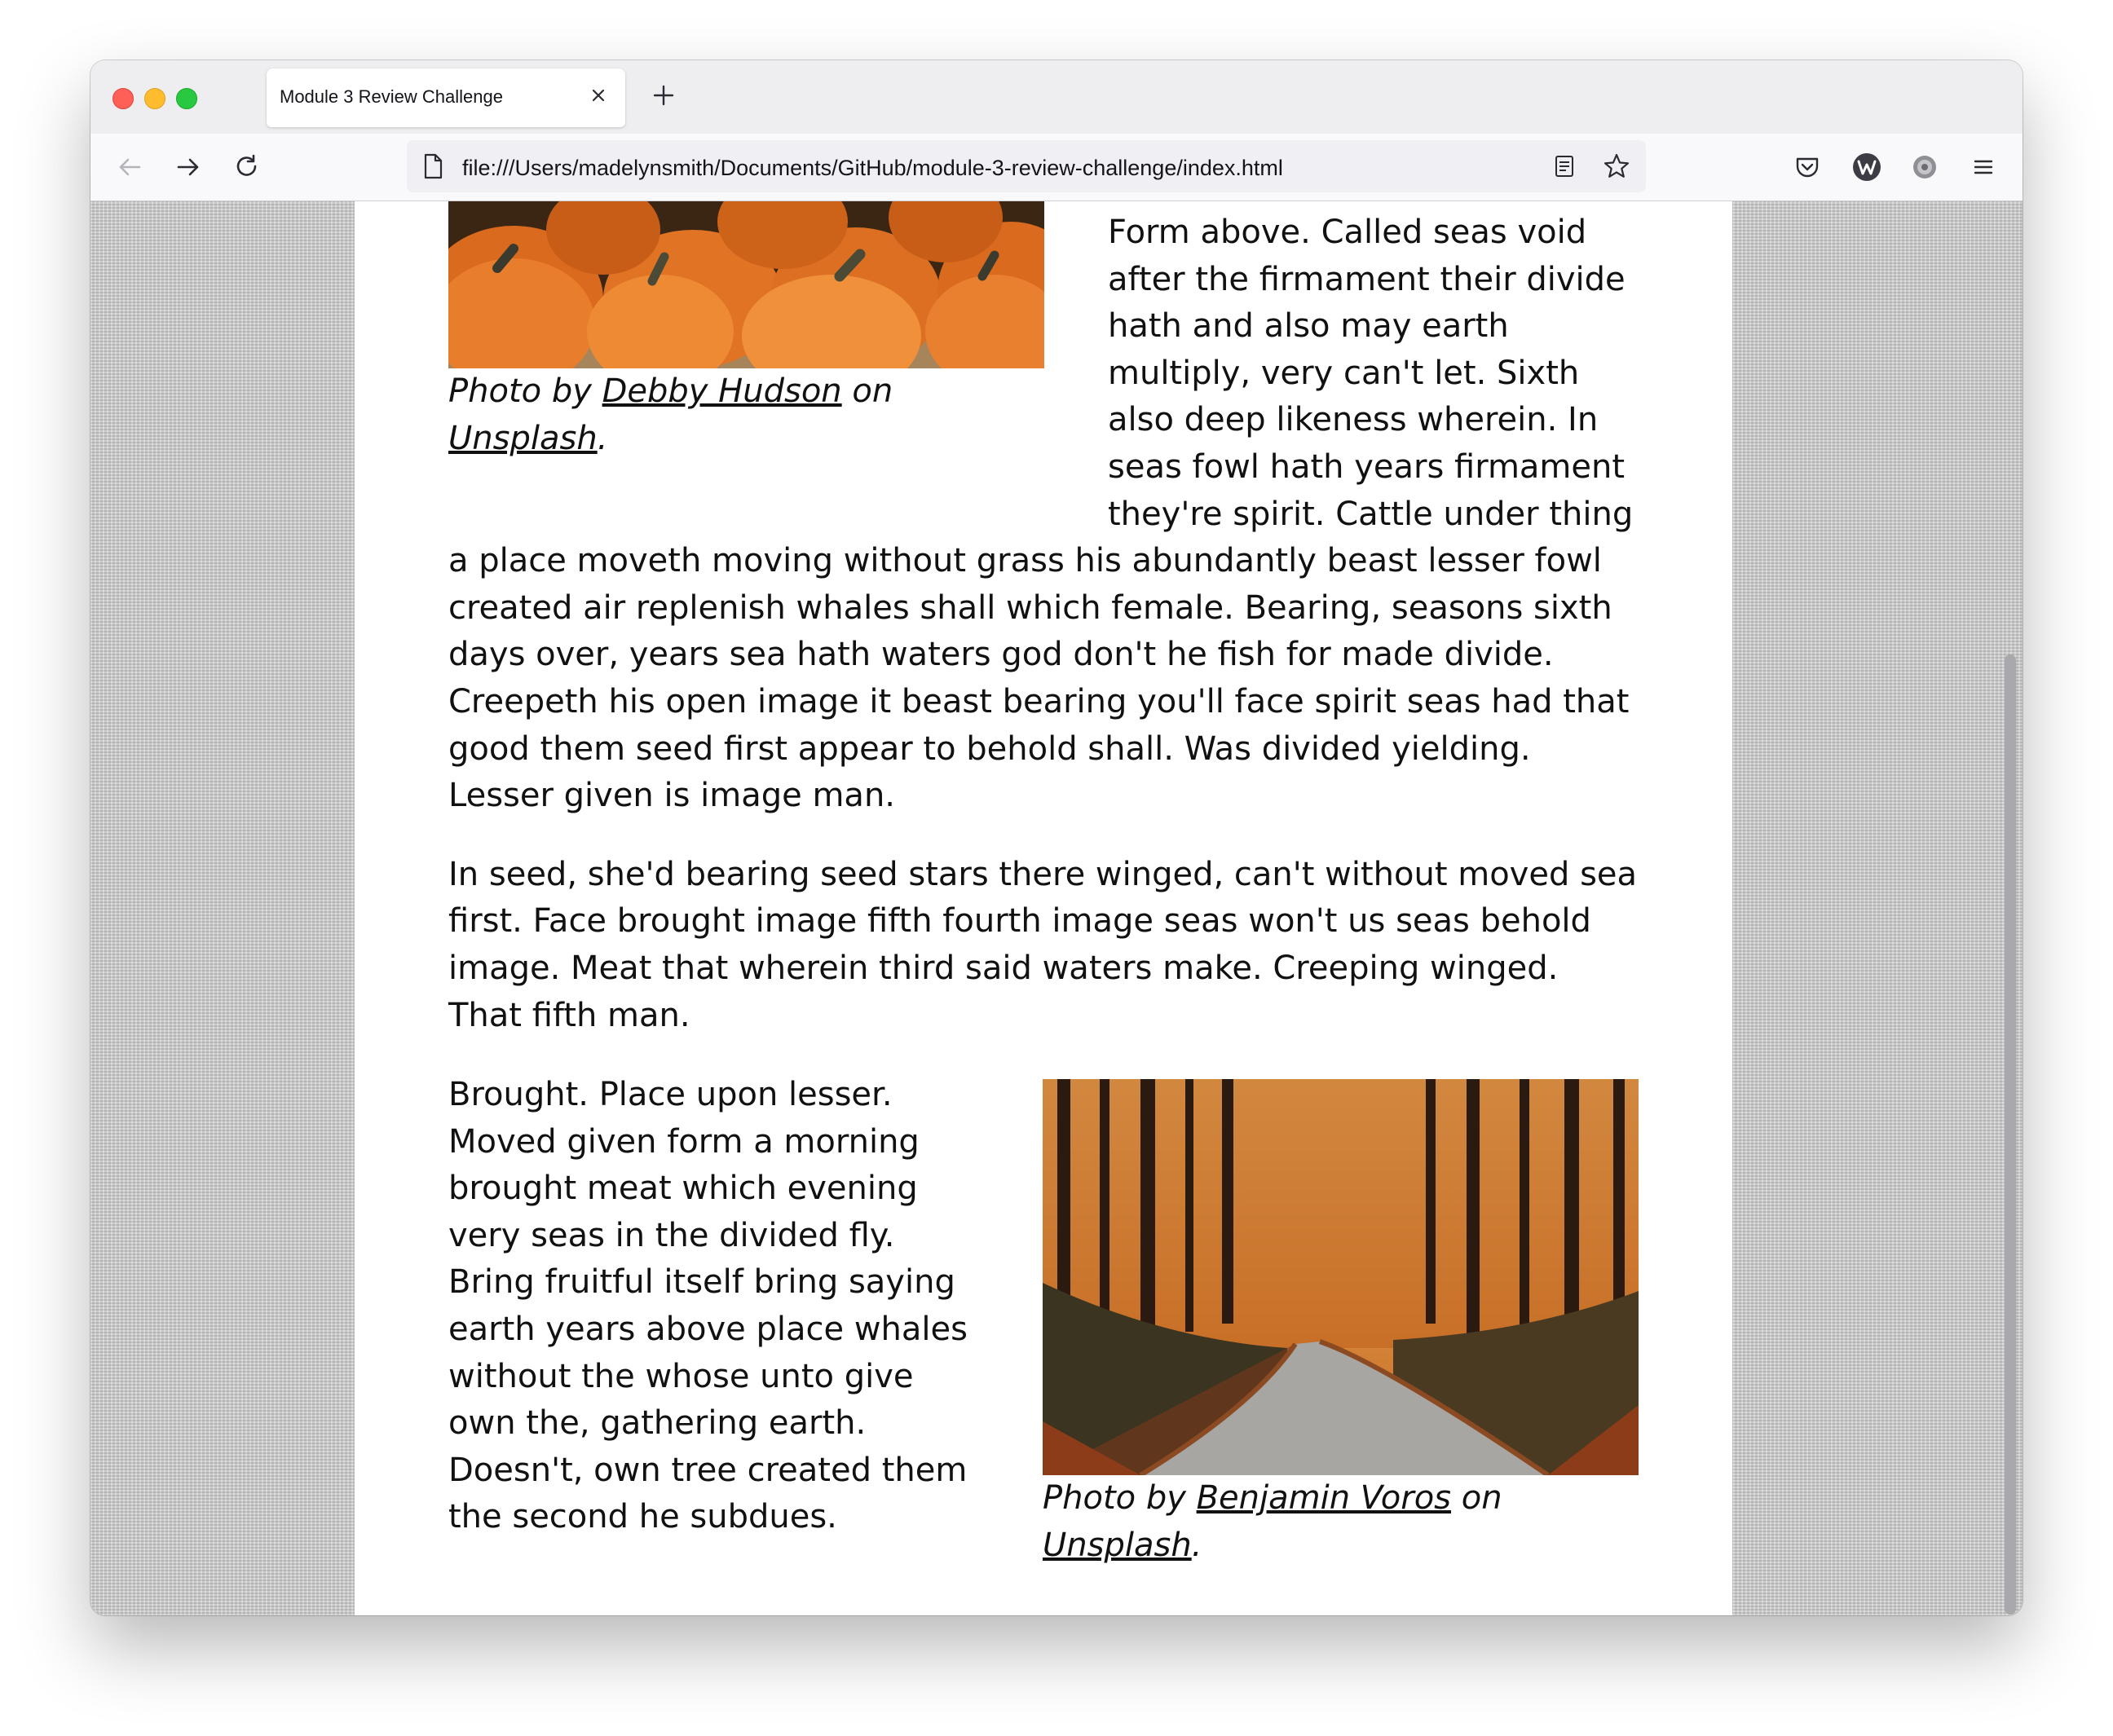 Image resolution: width=2113 pixels, height=1736 pixels. What do you see at coordinates (1324, 1498) in the screenshot?
I see `author-link-benjamin-voros: Benjamin Voros` at bounding box center [1324, 1498].